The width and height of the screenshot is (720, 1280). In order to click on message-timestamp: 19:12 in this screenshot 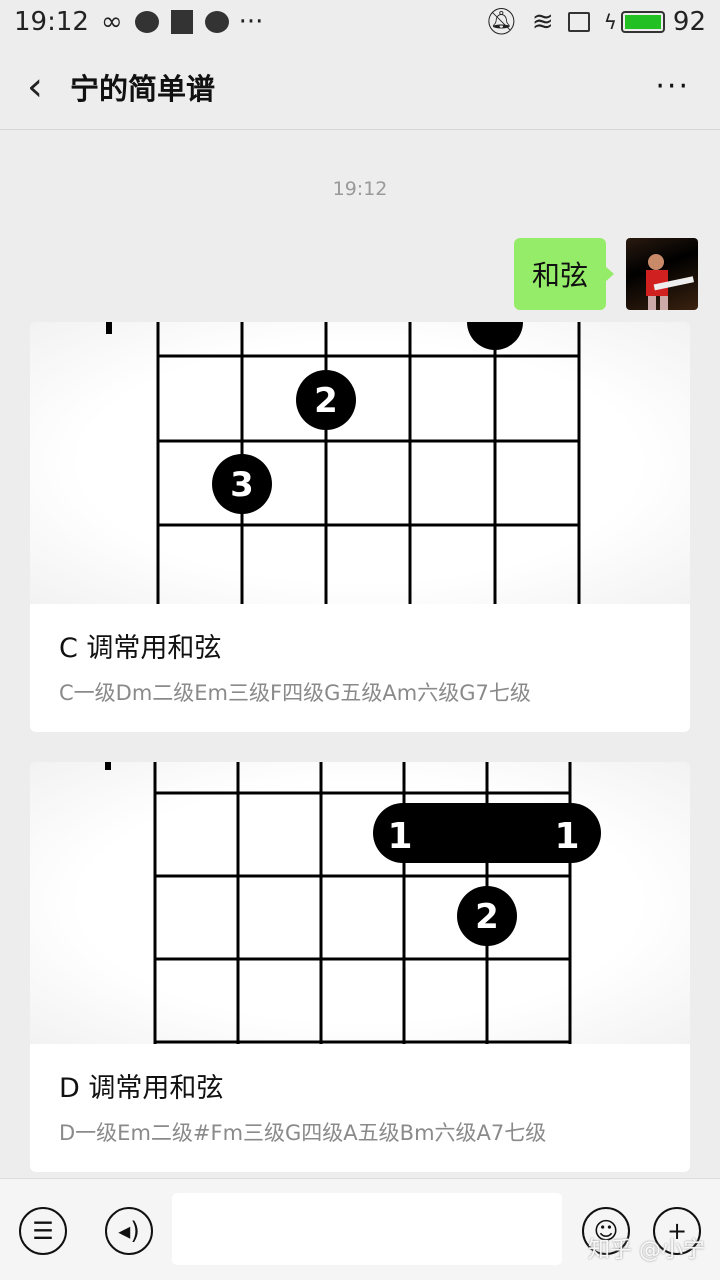, I will do `click(360, 189)`.